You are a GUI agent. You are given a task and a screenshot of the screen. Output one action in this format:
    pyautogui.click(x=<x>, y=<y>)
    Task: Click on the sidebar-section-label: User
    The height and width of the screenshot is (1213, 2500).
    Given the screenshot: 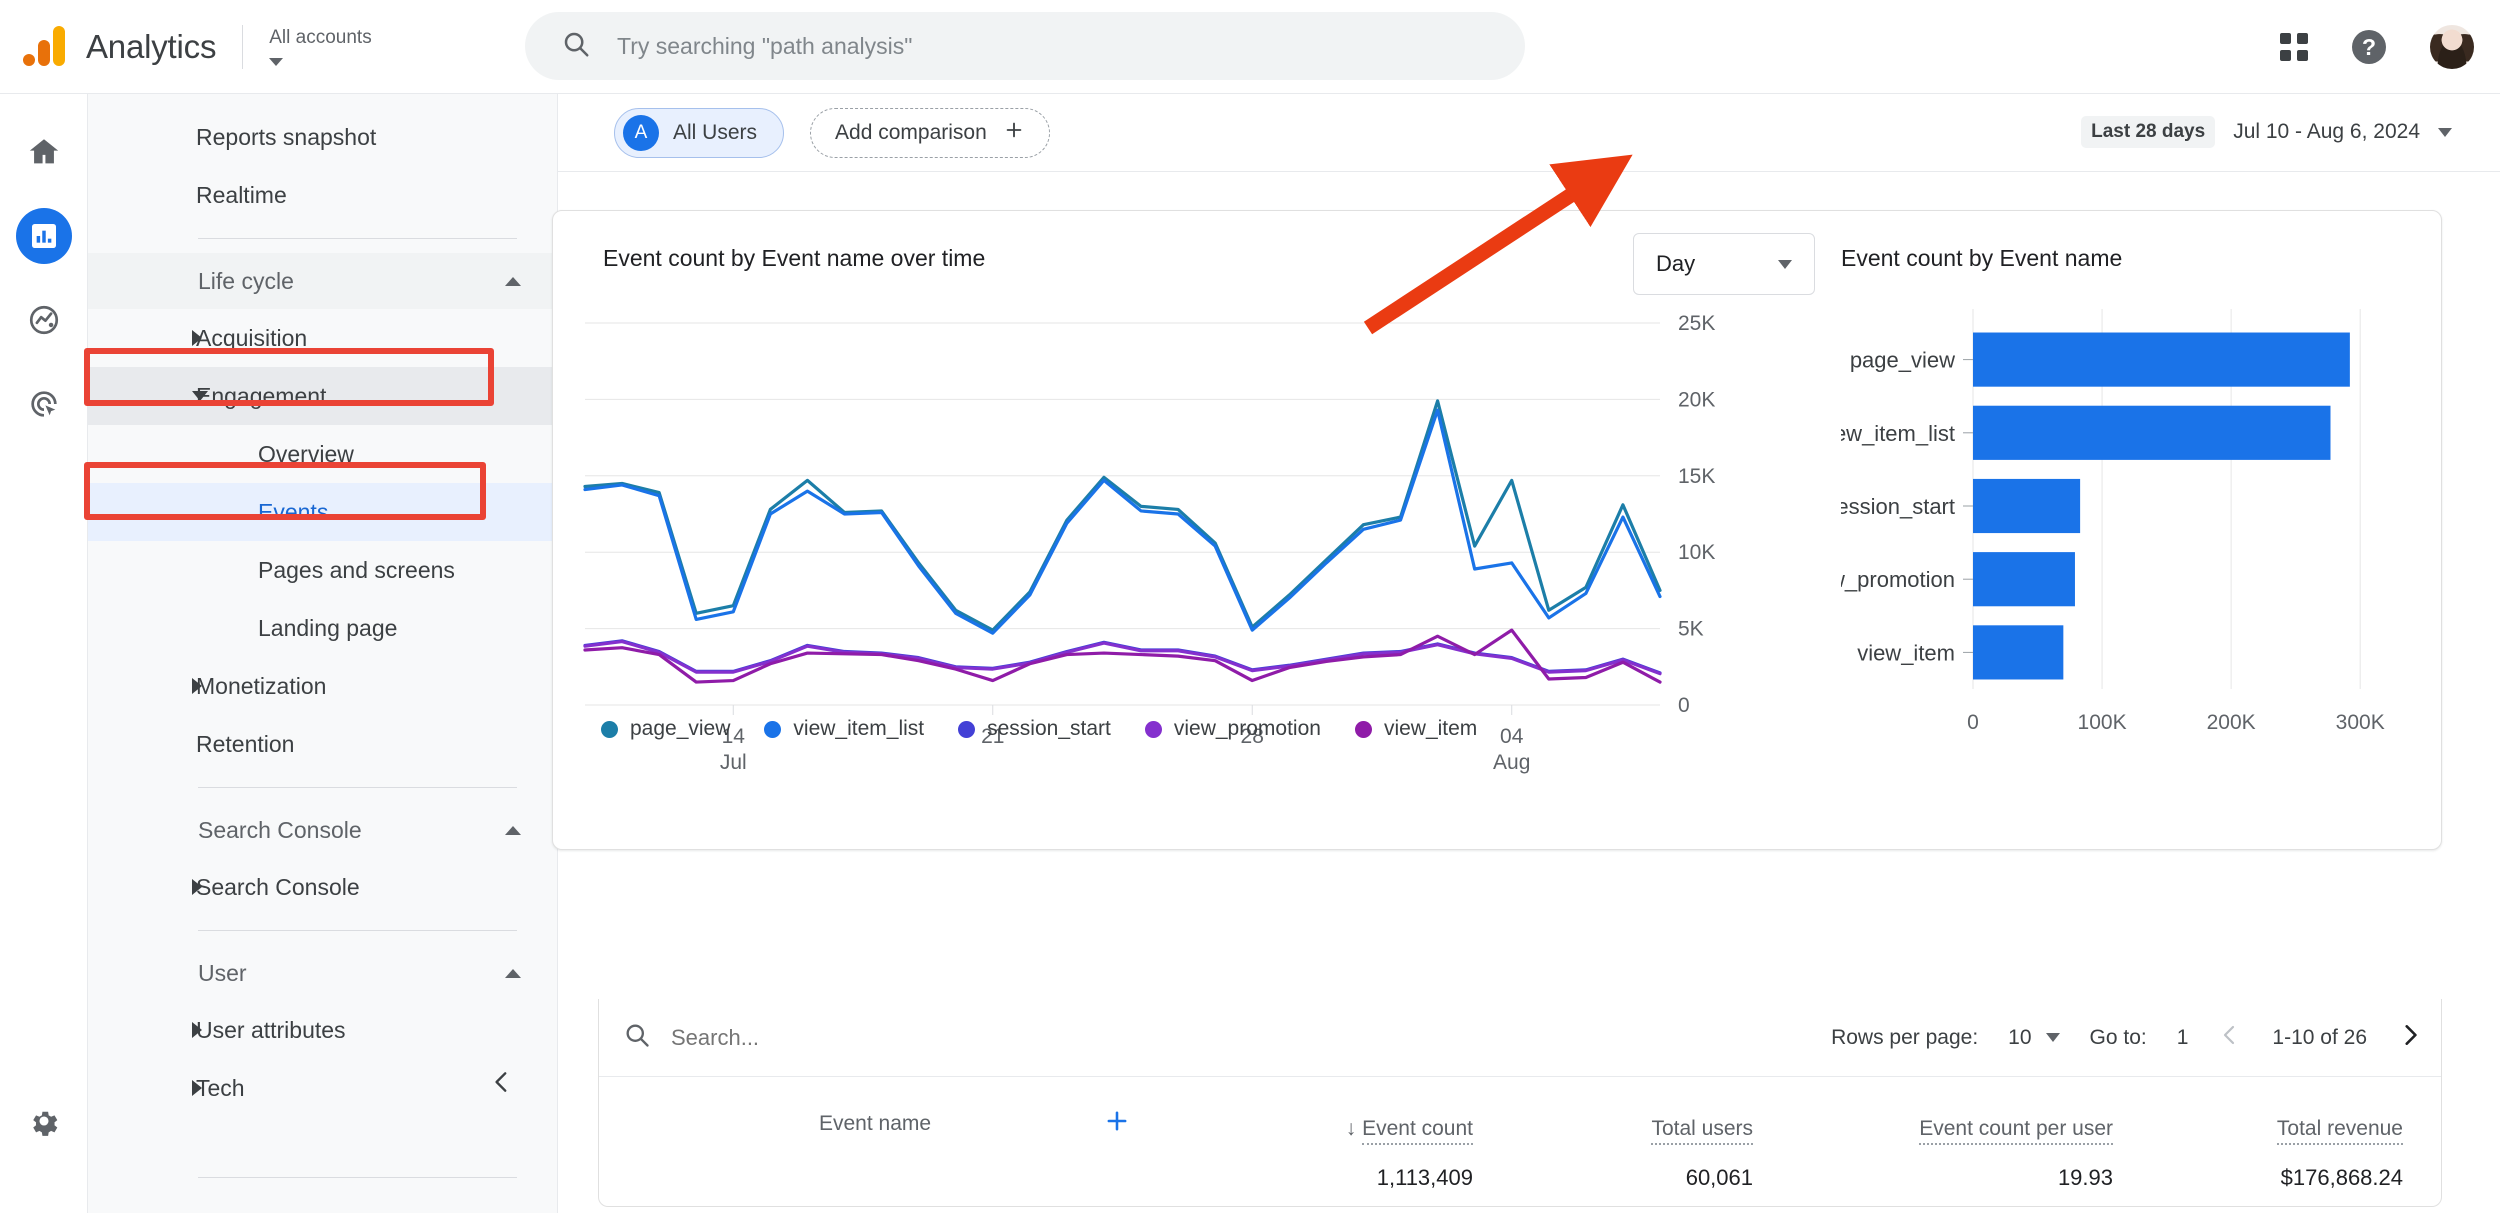 What is the action you would take?
    pyautogui.click(x=222, y=972)
    